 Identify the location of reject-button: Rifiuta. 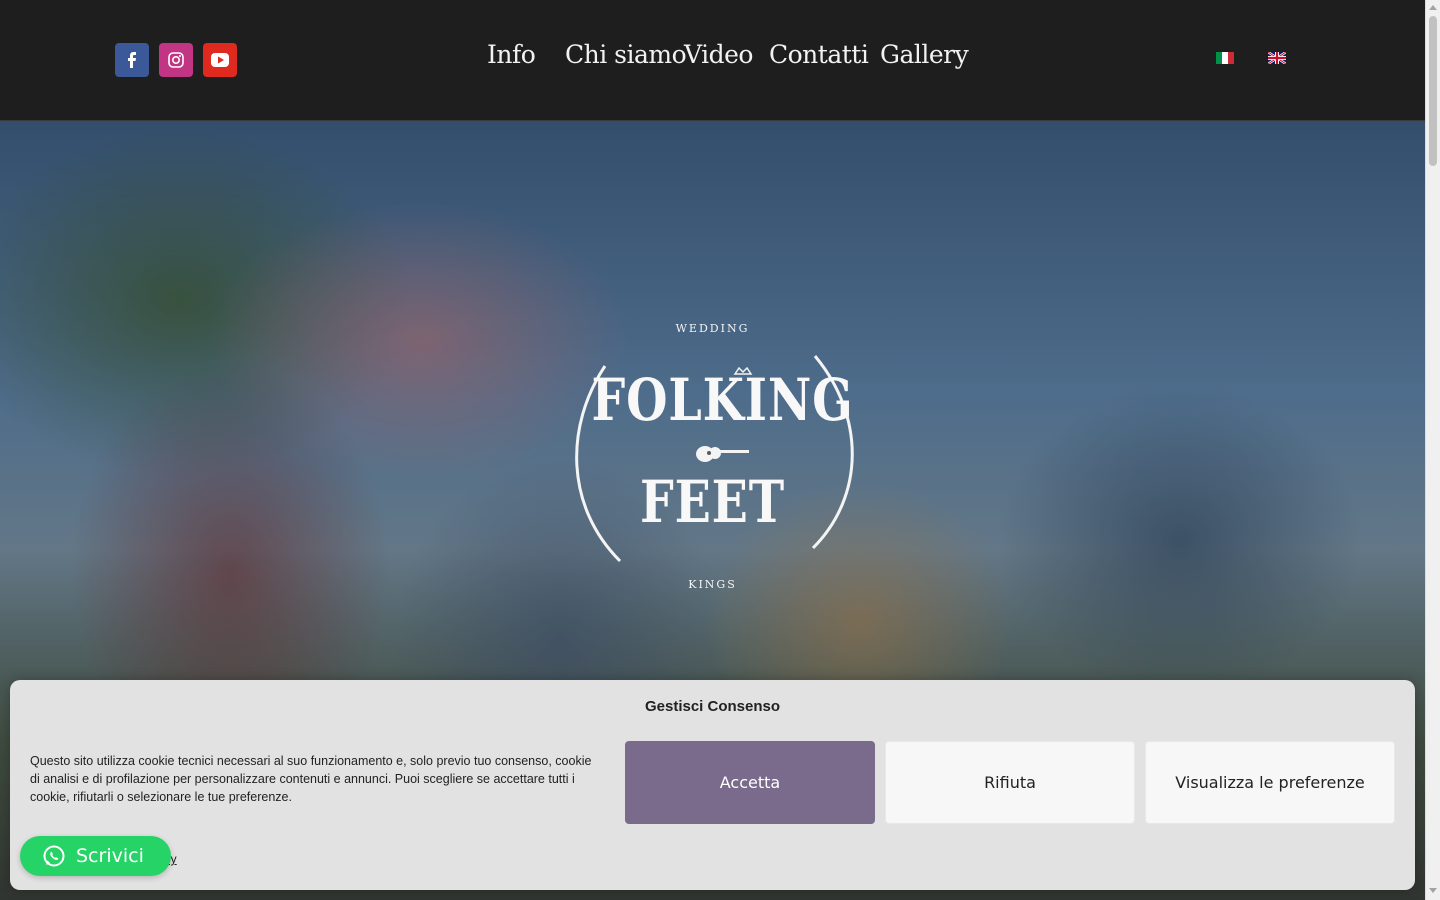
(1010, 782).